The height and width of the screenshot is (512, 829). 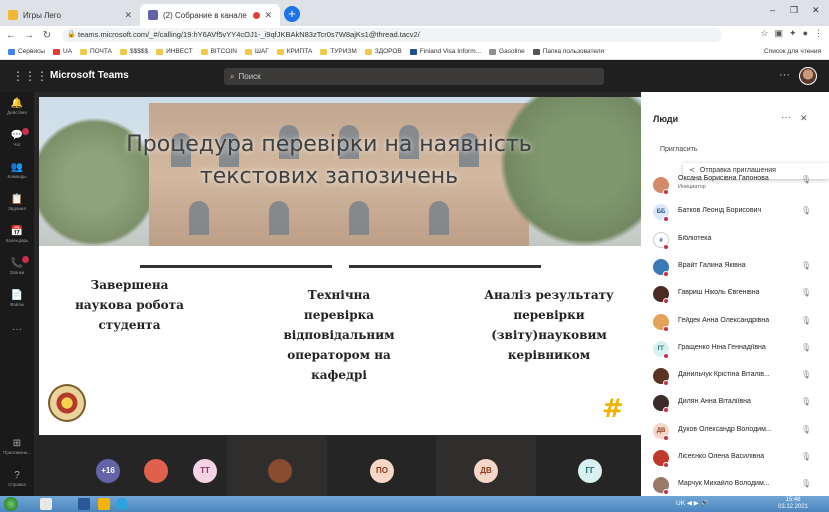 What do you see at coordinates (793, 504) in the screenshot?
I see `taskbar-clock: 15:46 03.12.2021` at bounding box center [793, 504].